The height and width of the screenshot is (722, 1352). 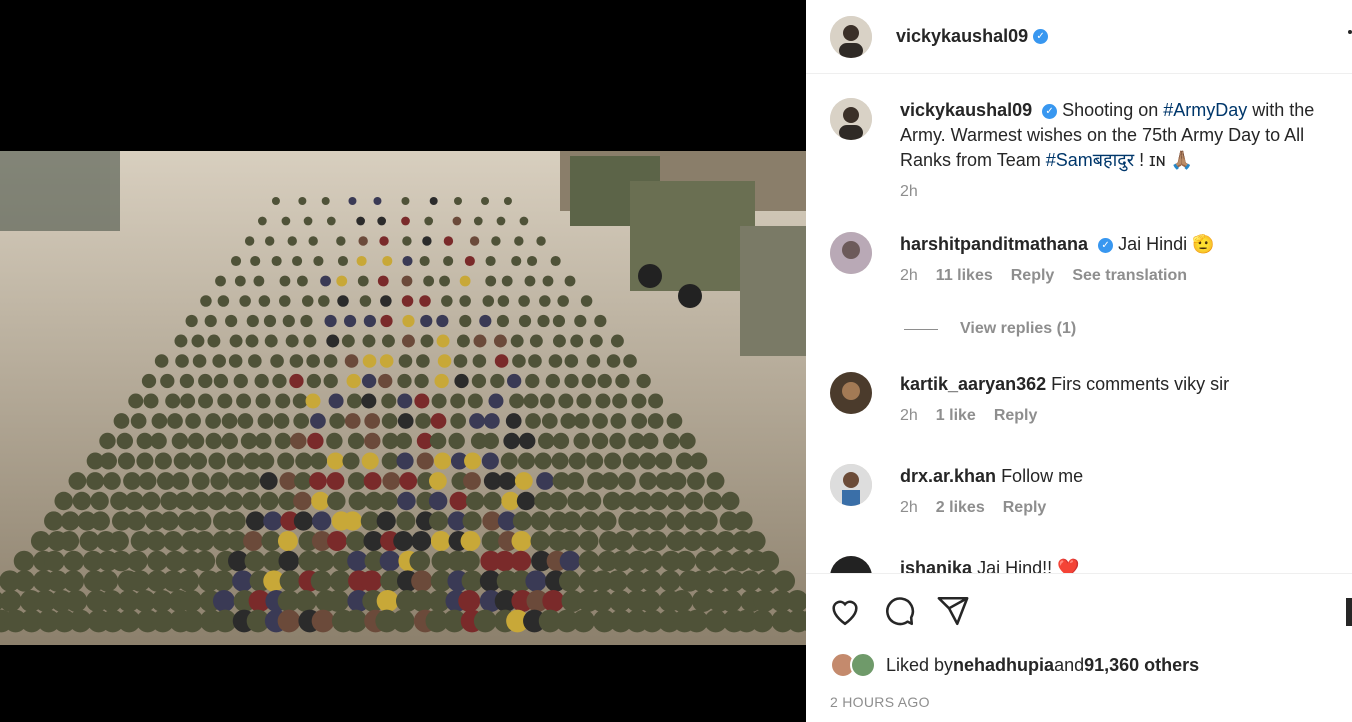 I want to click on view-replies-button: View replies (1), so click(x=990, y=329).